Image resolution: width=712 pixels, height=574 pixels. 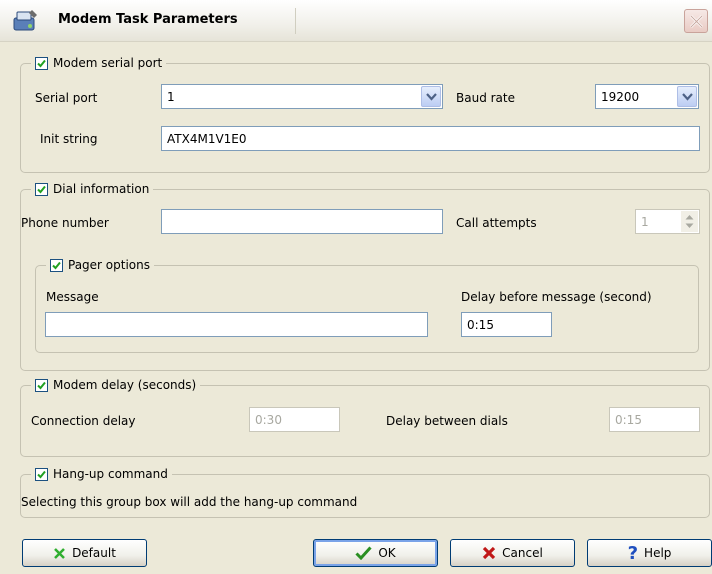 I want to click on modem-delay-checkbox, so click(x=41, y=385).